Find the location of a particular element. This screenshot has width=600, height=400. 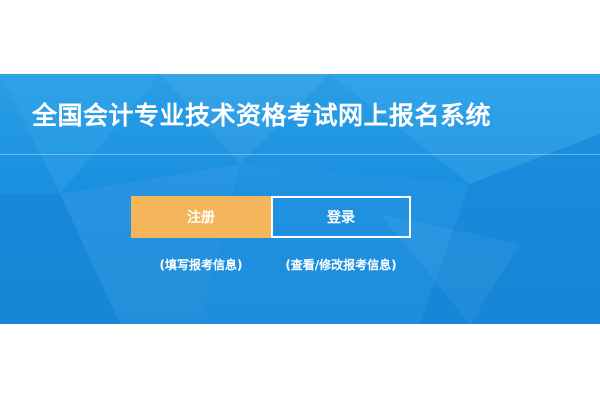

register-hint: (填写报考信息) is located at coordinates (201, 265).